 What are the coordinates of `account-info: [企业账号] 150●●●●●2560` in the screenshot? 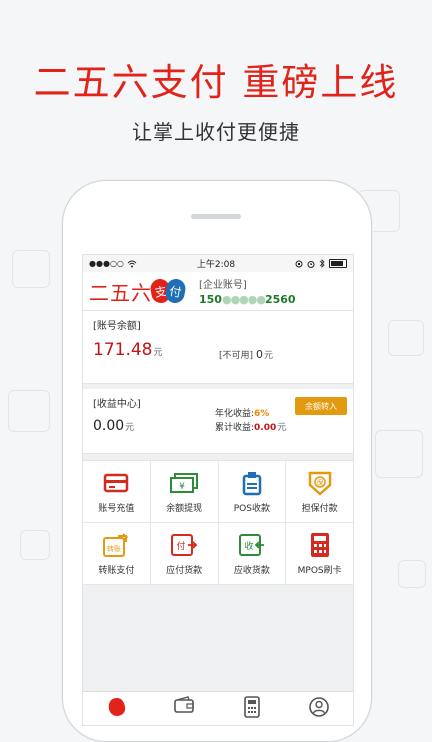 It's located at (247, 291).